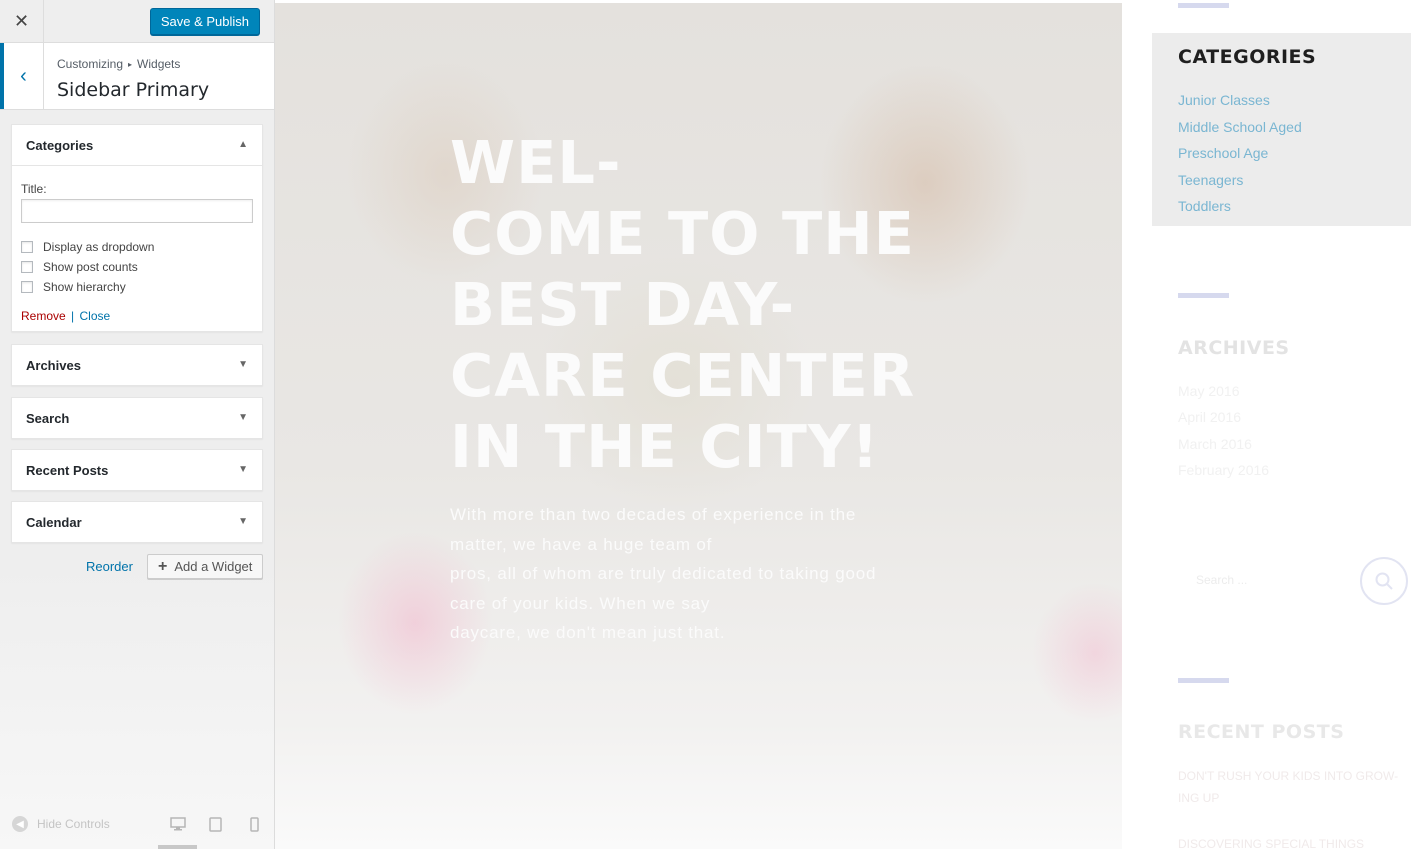 The width and height of the screenshot is (1419, 849). Describe the element at coordinates (137, 145) in the screenshot. I see `widget-header-categories: Categories ▲` at that location.